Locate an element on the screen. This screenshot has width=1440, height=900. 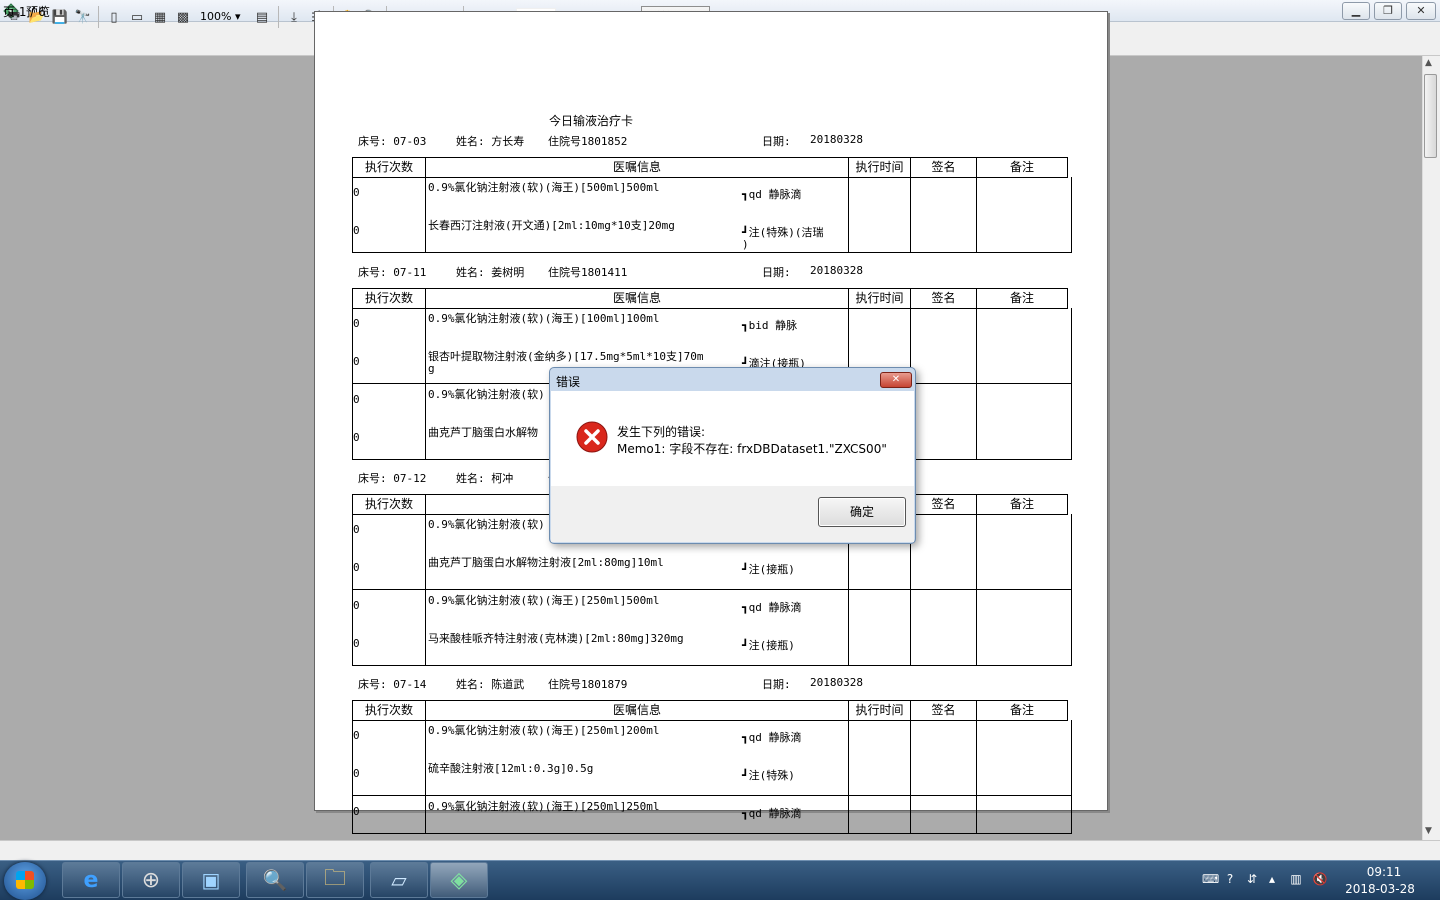
folder-icon: 🗀 is located at coordinates (334, 878).